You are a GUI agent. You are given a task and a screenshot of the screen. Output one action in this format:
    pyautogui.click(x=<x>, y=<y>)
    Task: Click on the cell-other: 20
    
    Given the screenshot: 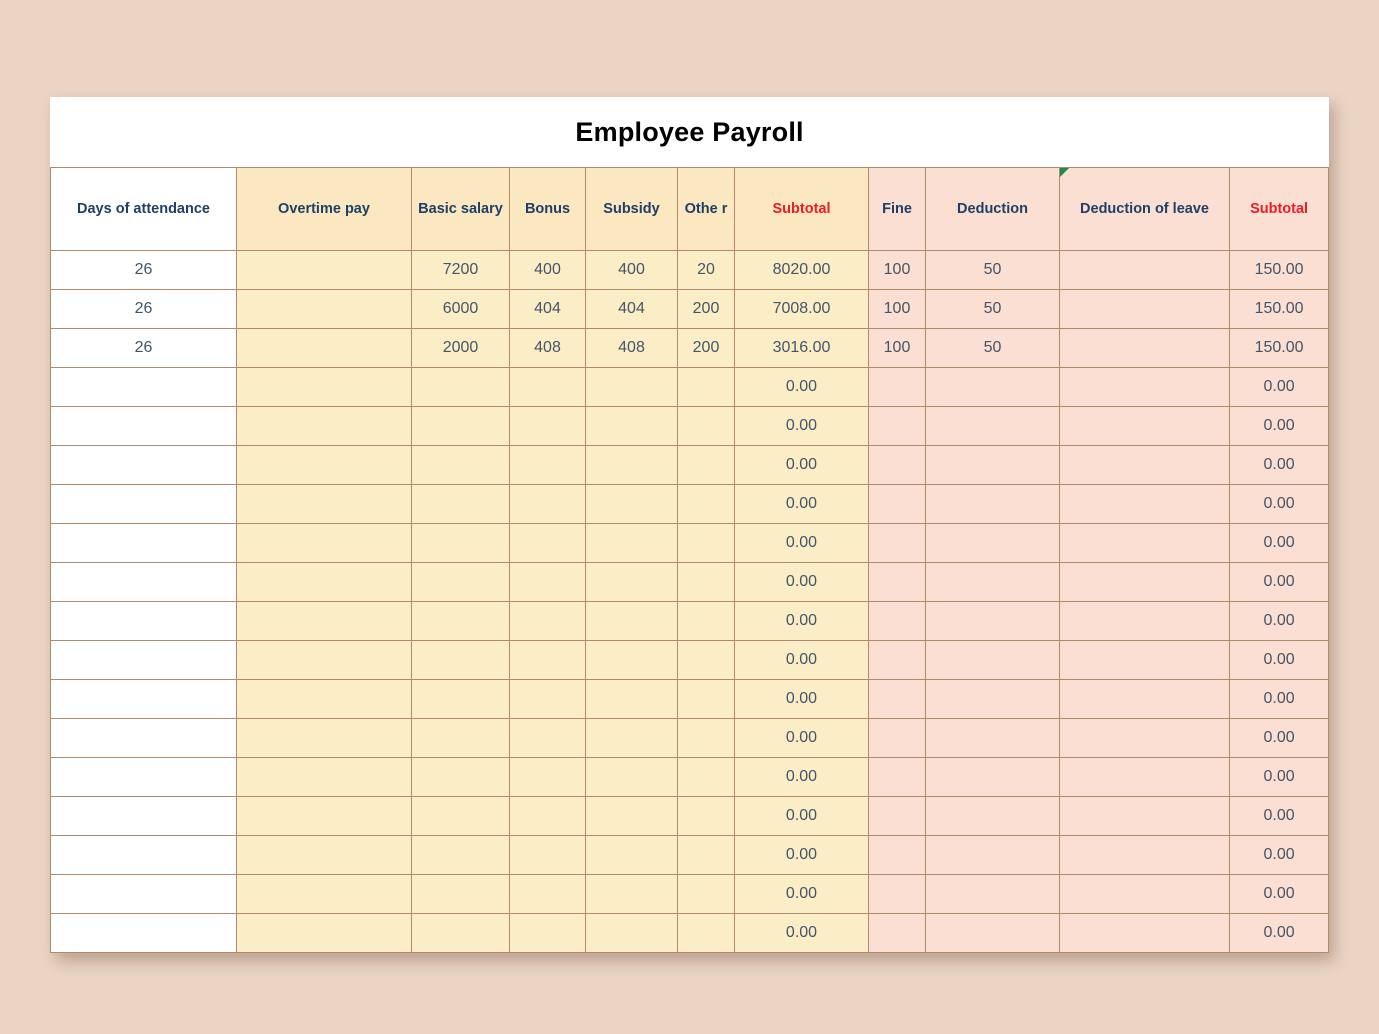 What is the action you would take?
    pyautogui.click(x=706, y=270)
    